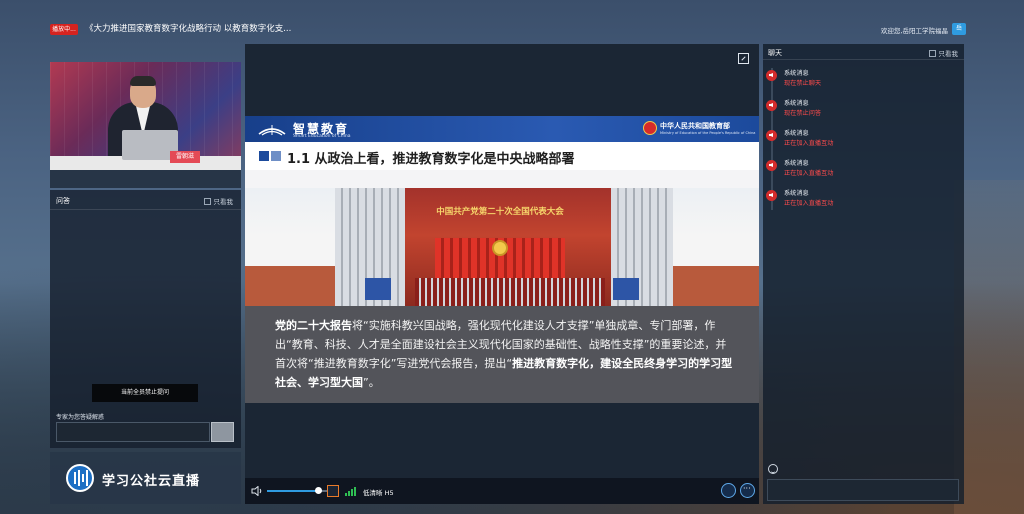 This screenshot has width=1024, height=514. What do you see at coordinates (145, 200) in the screenshot?
I see `qa-panel-header: 问答 只看我` at bounding box center [145, 200].